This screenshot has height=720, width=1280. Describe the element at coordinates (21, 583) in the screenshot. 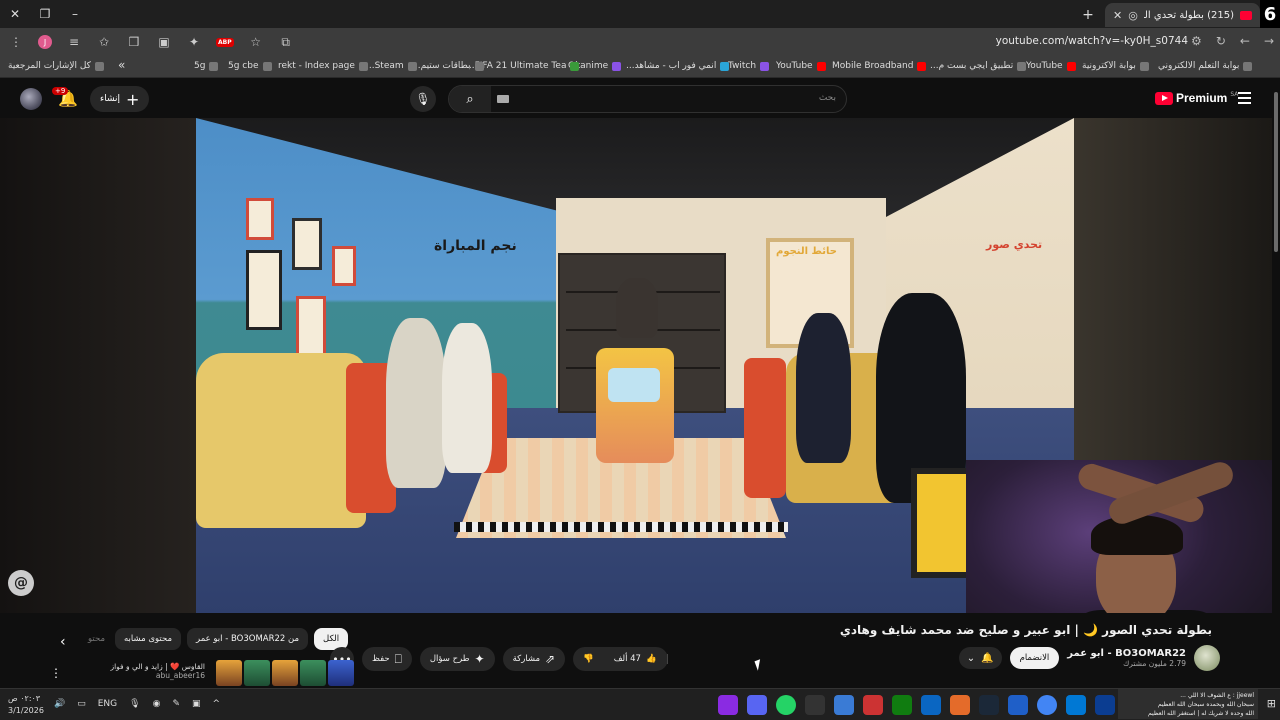

I see `channel-watermark-icon: @` at that location.